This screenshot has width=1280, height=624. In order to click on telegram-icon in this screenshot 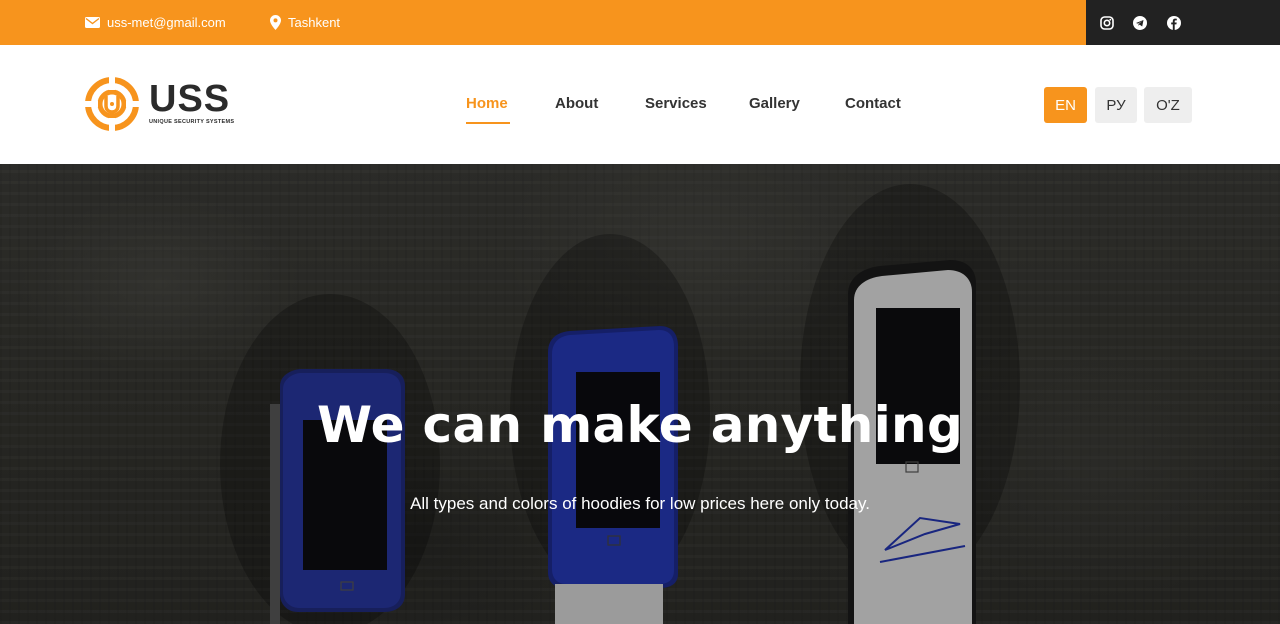, I will do `click(1140, 22)`.